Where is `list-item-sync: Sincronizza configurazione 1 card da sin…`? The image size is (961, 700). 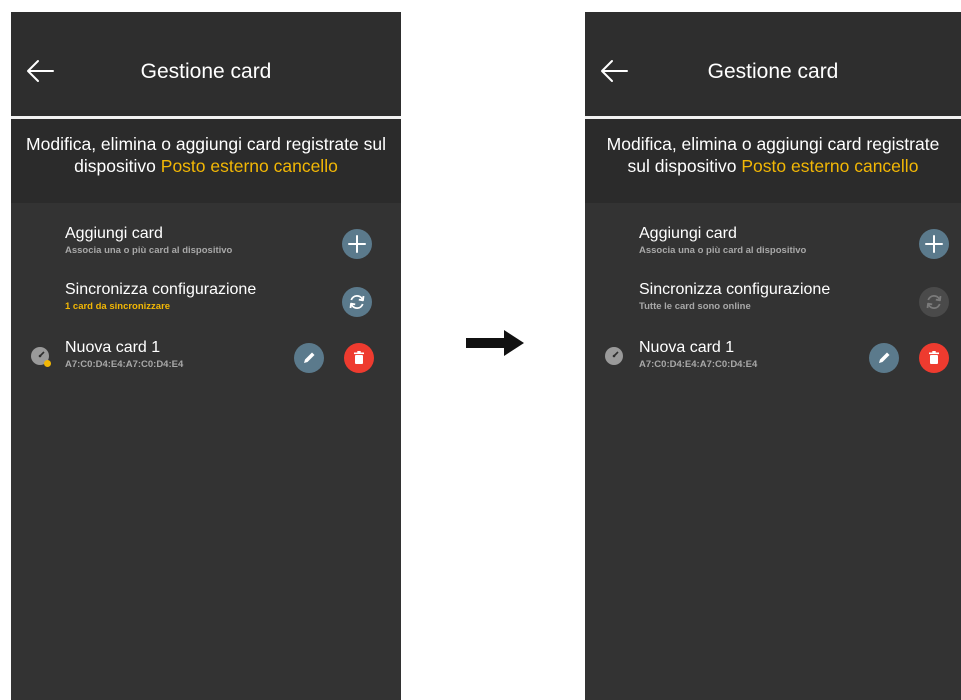 list-item-sync: Sincronizza configurazione 1 card da sin… is located at coordinates (206, 299).